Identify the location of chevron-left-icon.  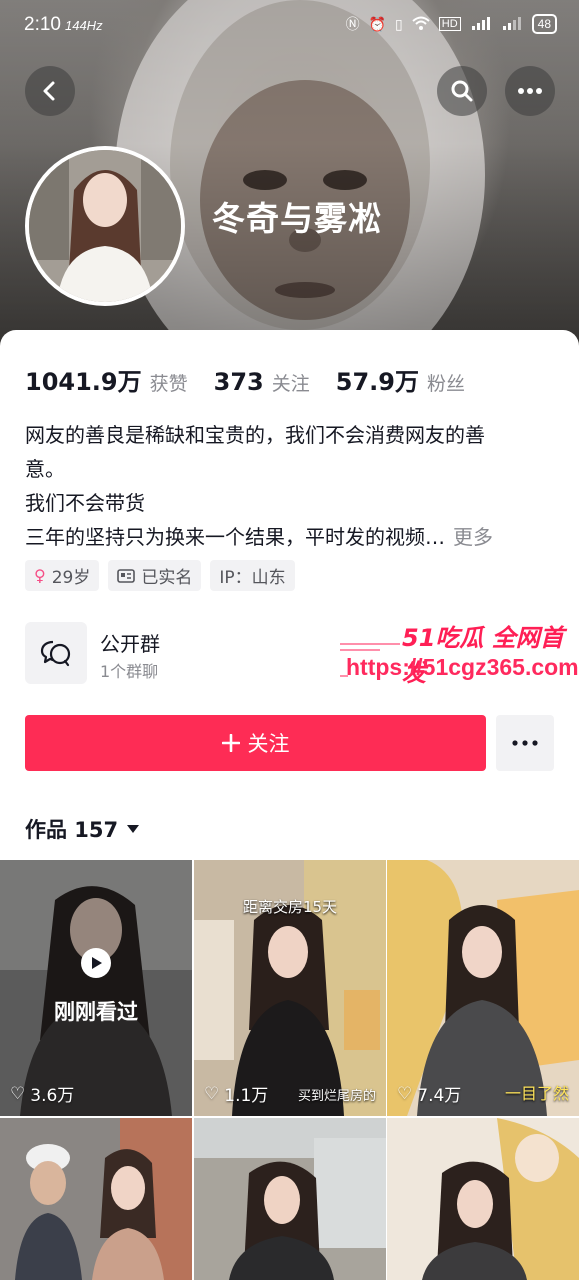
(49, 91).